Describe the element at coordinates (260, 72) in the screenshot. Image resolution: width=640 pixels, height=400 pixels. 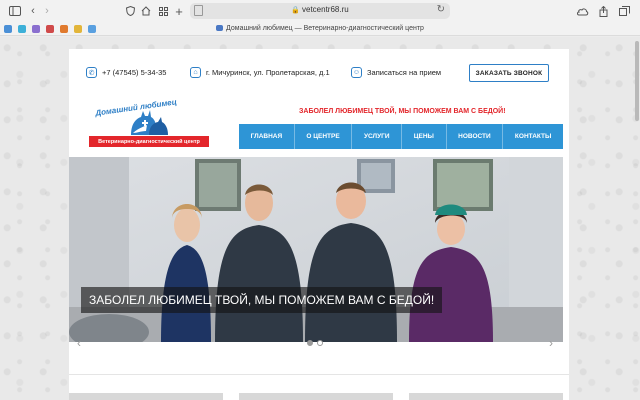
I see `address-contact: ⌂ г. Мичуринск, ул. Пролетарская, д.1` at that location.